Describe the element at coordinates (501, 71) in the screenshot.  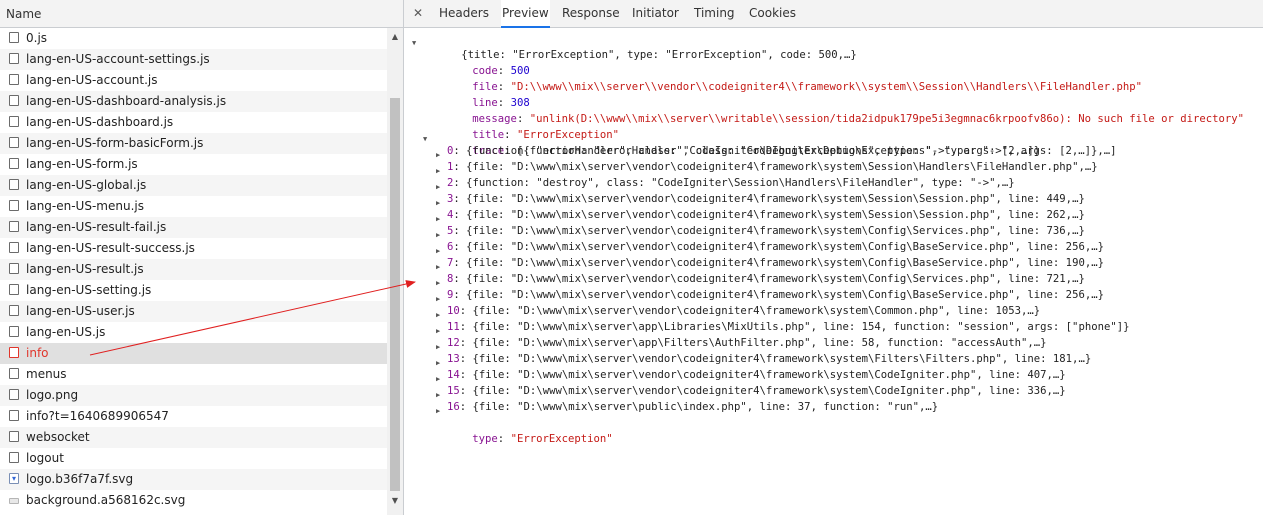
I see `property-code: code: 500` at that location.